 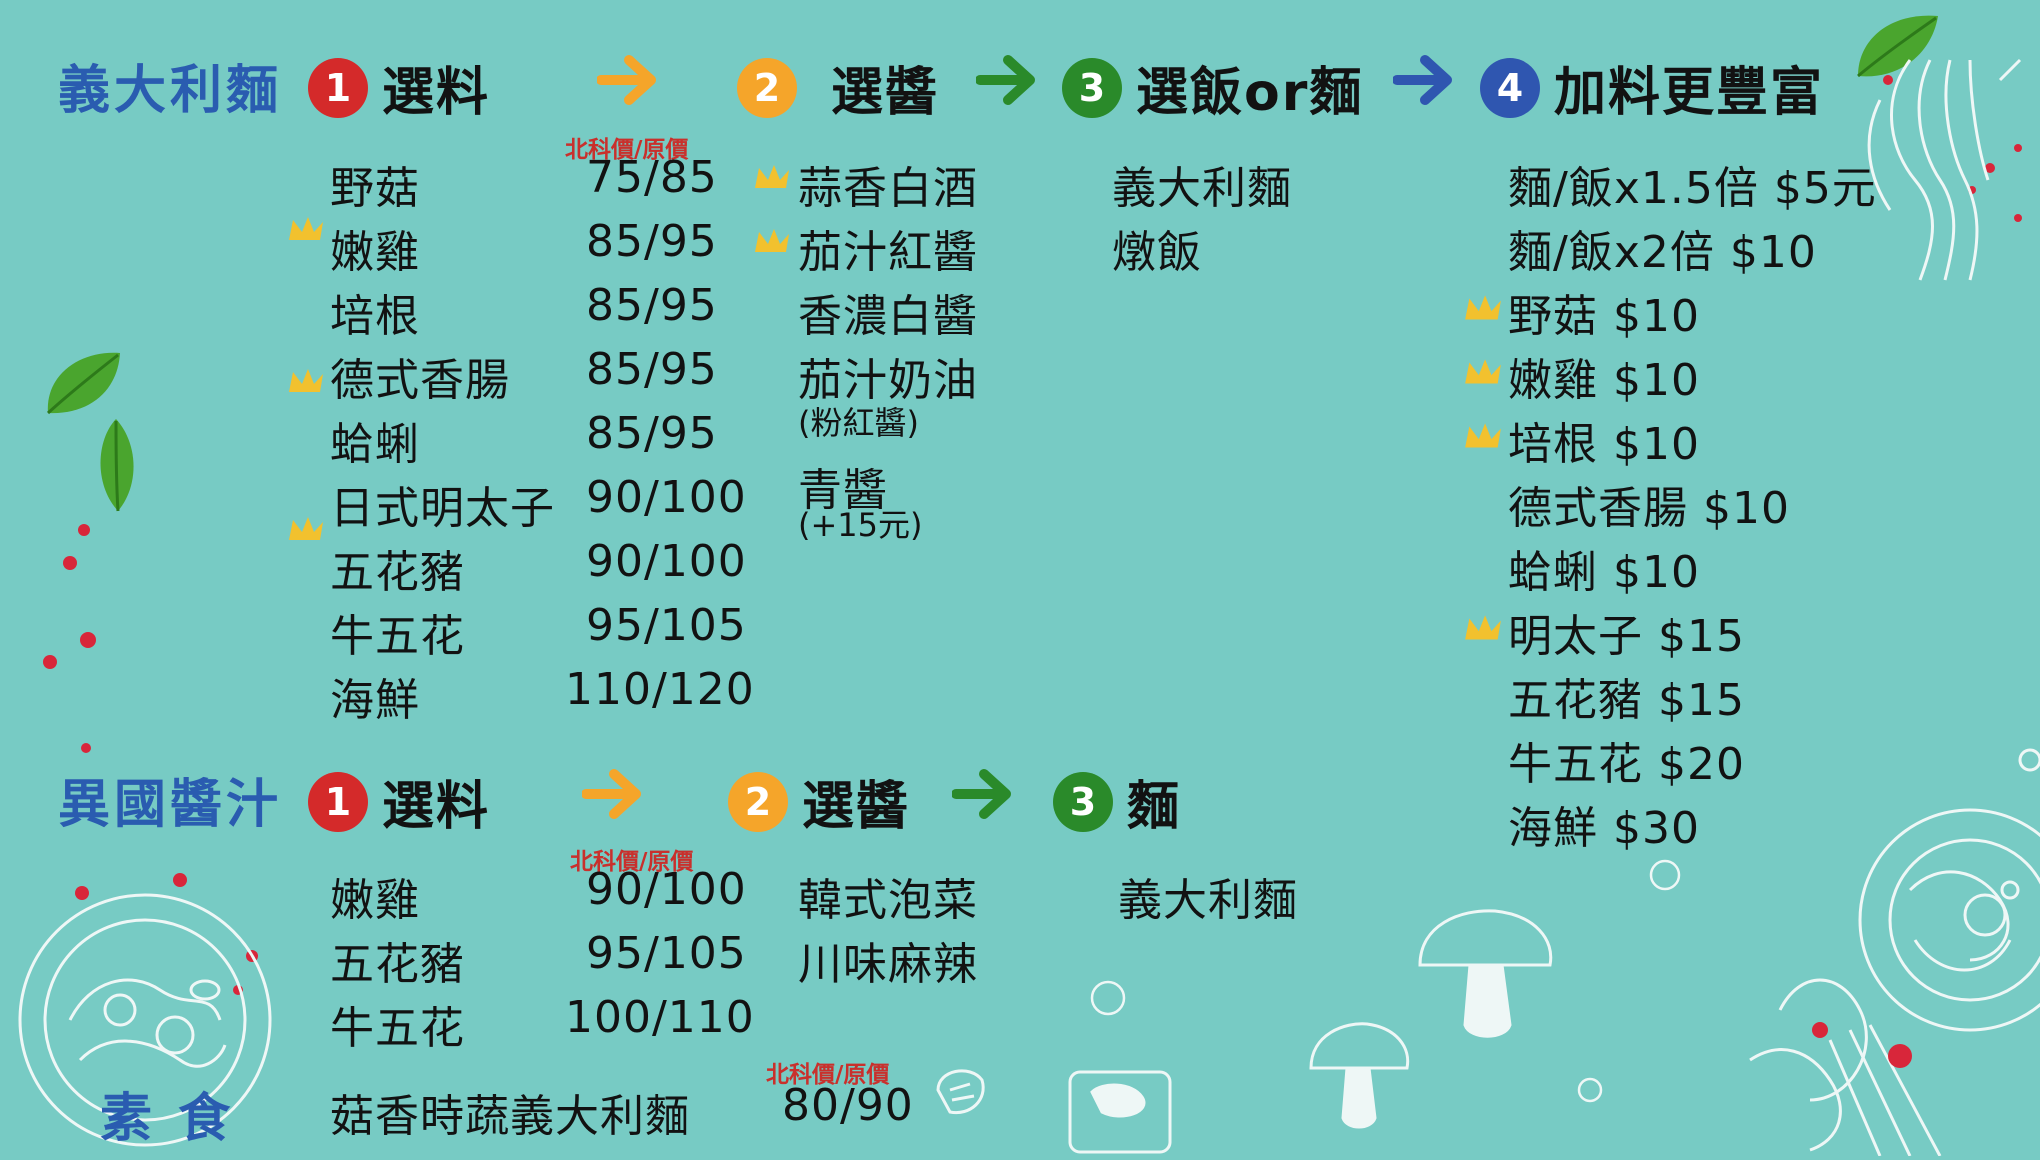 I want to click on addon-item: 明太子 $15, so click(x=1626, y=636).